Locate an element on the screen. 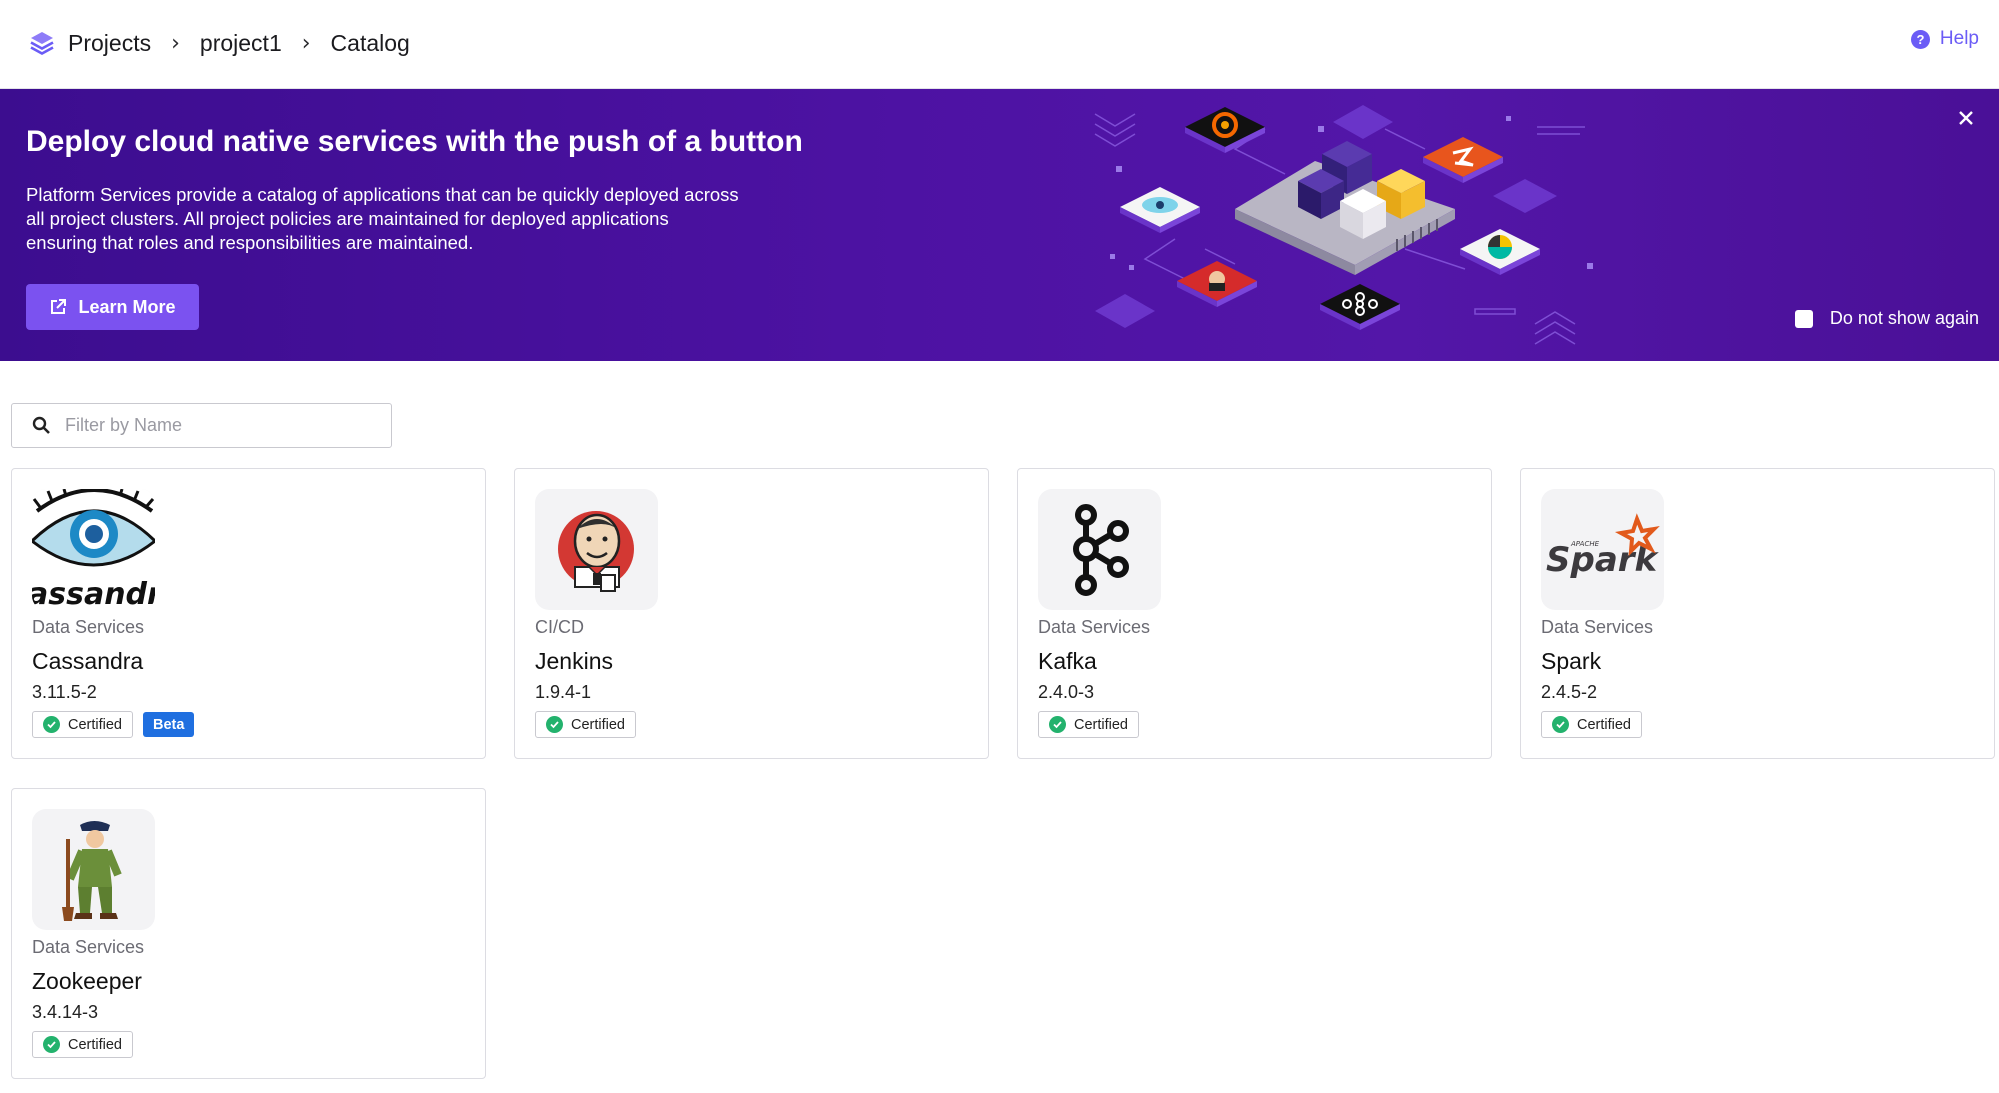 Image resolution: width=1999 pixels, height=1093 pixels. help-label: Help is located at coordinates (1959, 38).